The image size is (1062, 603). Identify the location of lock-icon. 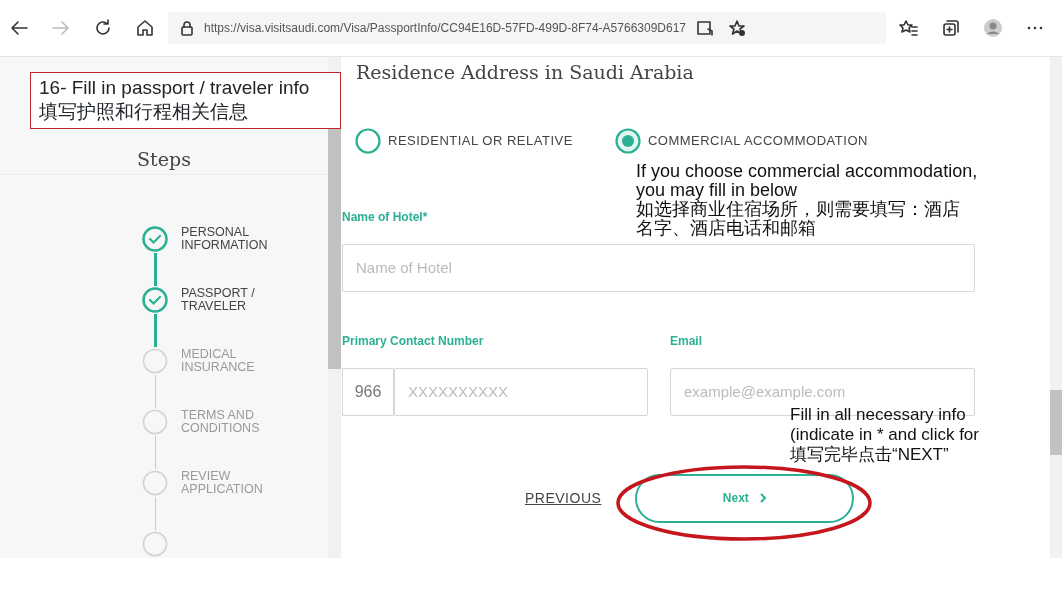
(187, 28).